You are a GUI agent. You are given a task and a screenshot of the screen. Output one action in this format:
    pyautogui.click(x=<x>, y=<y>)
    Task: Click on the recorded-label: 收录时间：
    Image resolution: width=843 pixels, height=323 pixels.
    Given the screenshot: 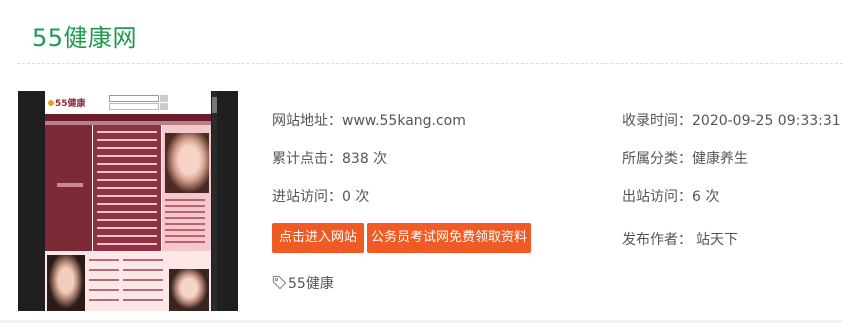 What is the action you would take?
    pyautogui.click(x=657, y=121)
    